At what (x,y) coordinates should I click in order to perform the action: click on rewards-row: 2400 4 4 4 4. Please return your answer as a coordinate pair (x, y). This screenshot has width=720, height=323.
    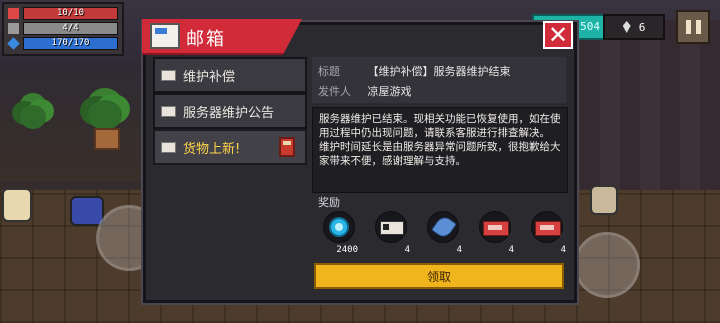
    Looking at the image, I should click on (439, 232).